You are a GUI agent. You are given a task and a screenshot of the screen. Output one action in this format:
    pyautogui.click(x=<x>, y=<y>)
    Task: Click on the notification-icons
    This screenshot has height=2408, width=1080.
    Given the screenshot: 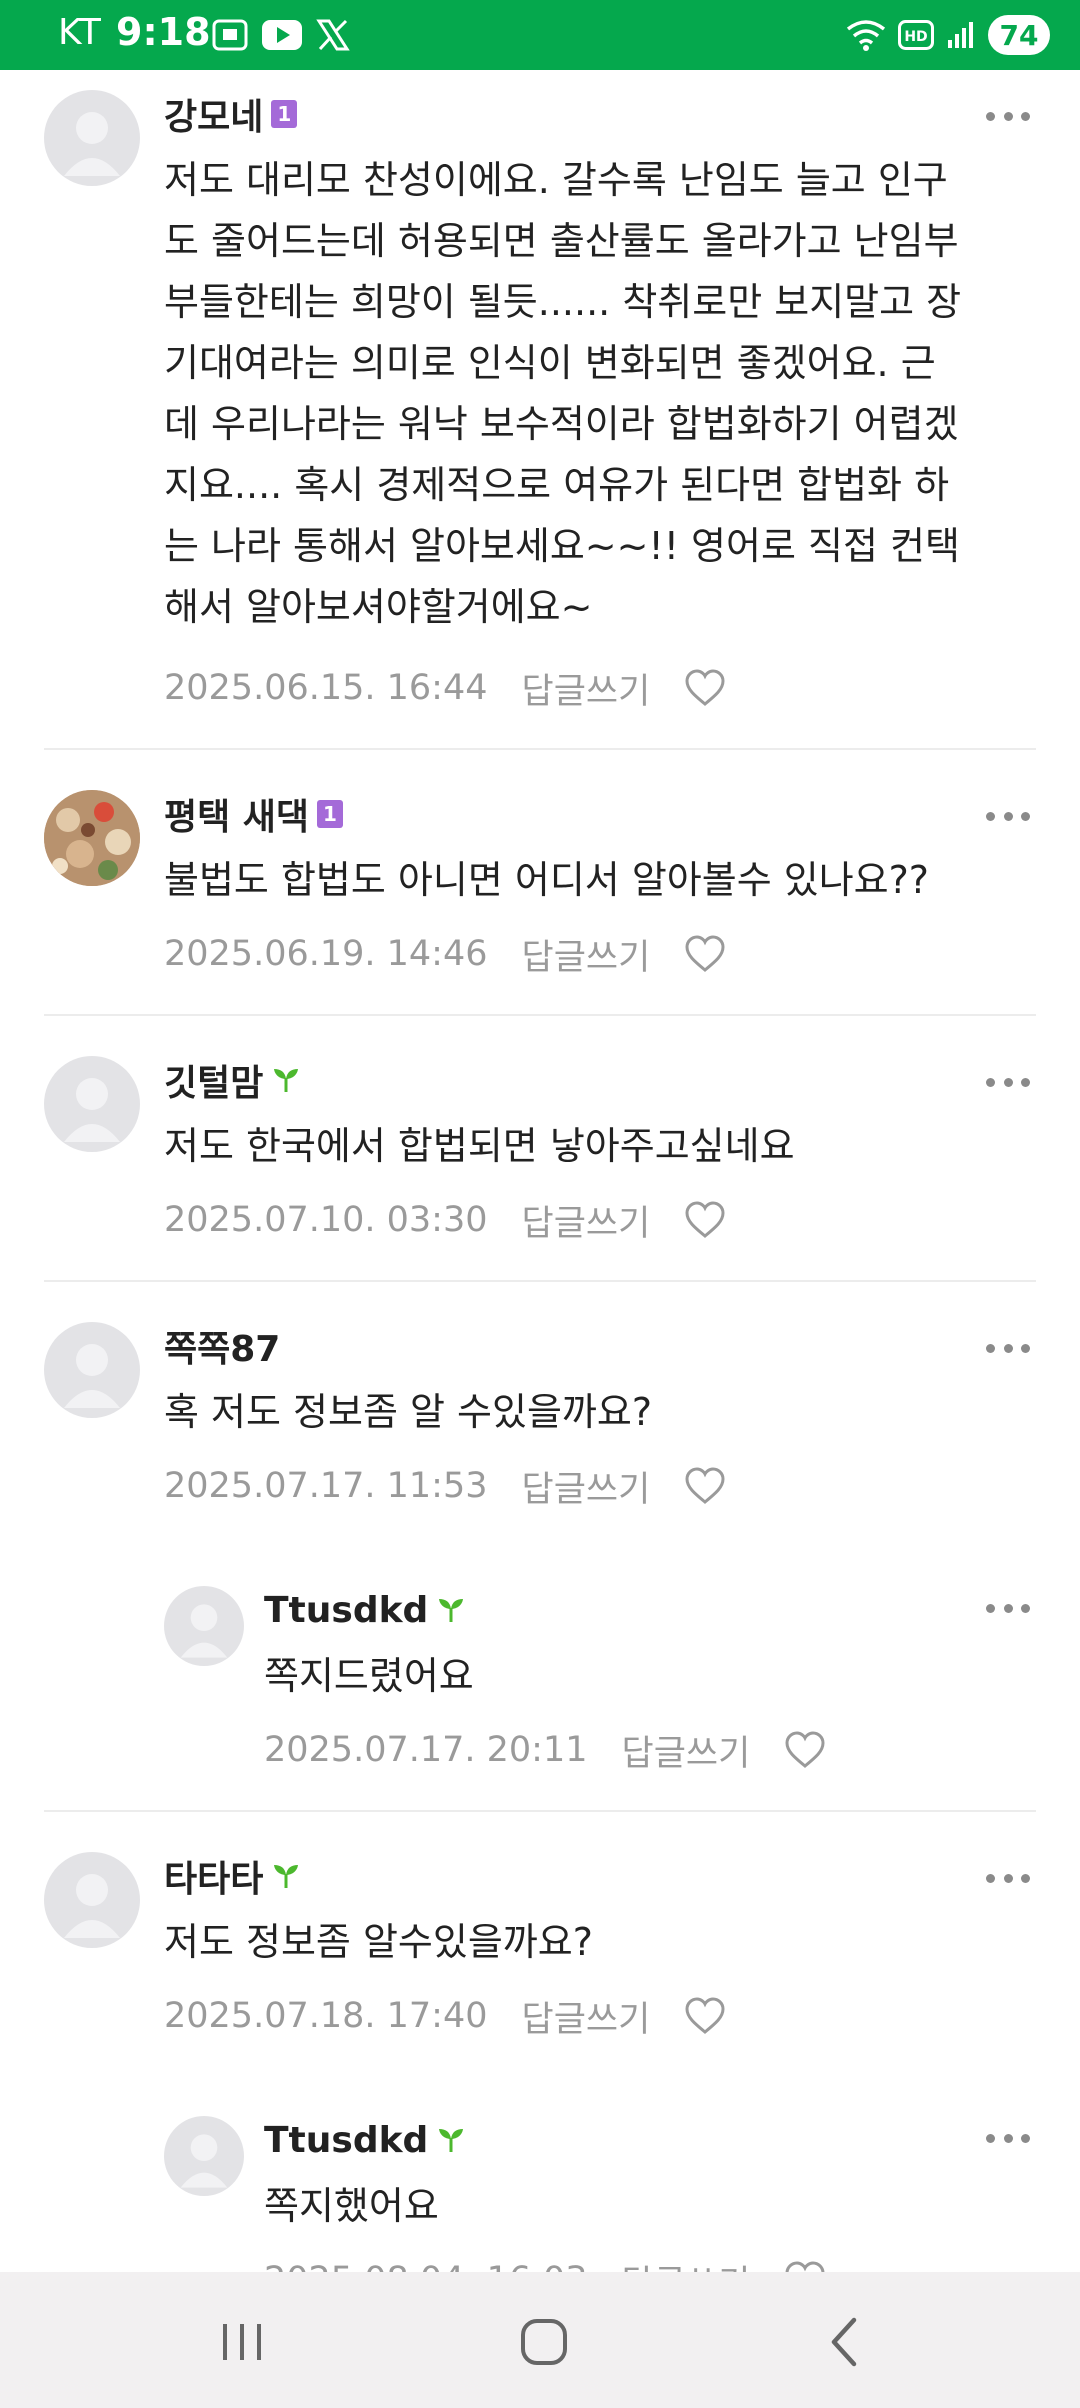 What is the action you would take?
    pyautogui.click(x=281, y=35)
    